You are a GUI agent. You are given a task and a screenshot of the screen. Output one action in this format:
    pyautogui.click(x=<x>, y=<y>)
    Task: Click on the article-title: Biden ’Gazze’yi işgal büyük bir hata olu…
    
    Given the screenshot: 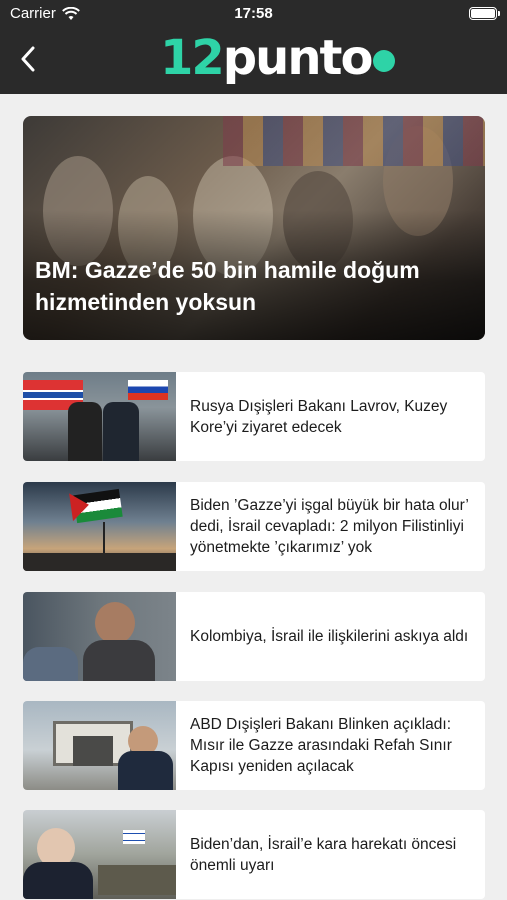 What is the action you would take?
    pyautogui.click(x=329, y=526)
    